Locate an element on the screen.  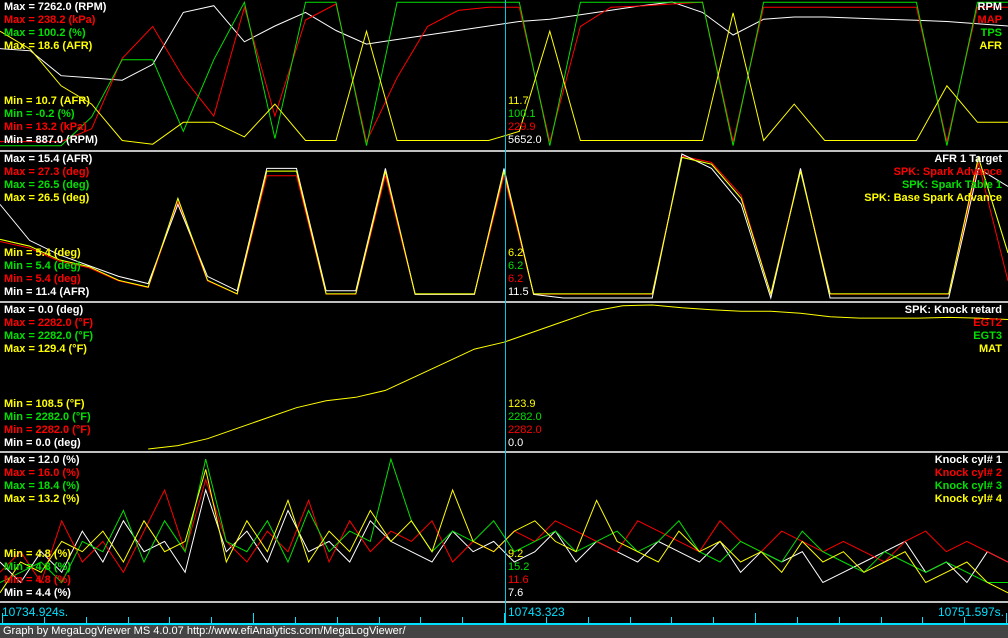
legend-item: Knock cyl# 4 is located at coordinates (968, 499).